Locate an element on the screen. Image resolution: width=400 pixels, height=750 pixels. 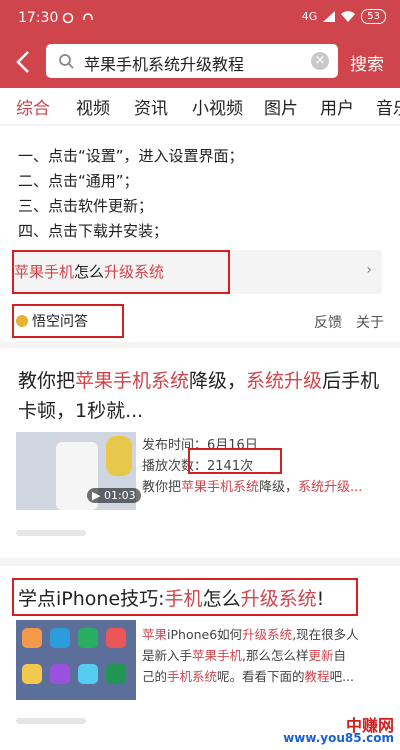
answer-step: 一、点击“设置”，进入设置界面； is located at coordinates (131, 156).